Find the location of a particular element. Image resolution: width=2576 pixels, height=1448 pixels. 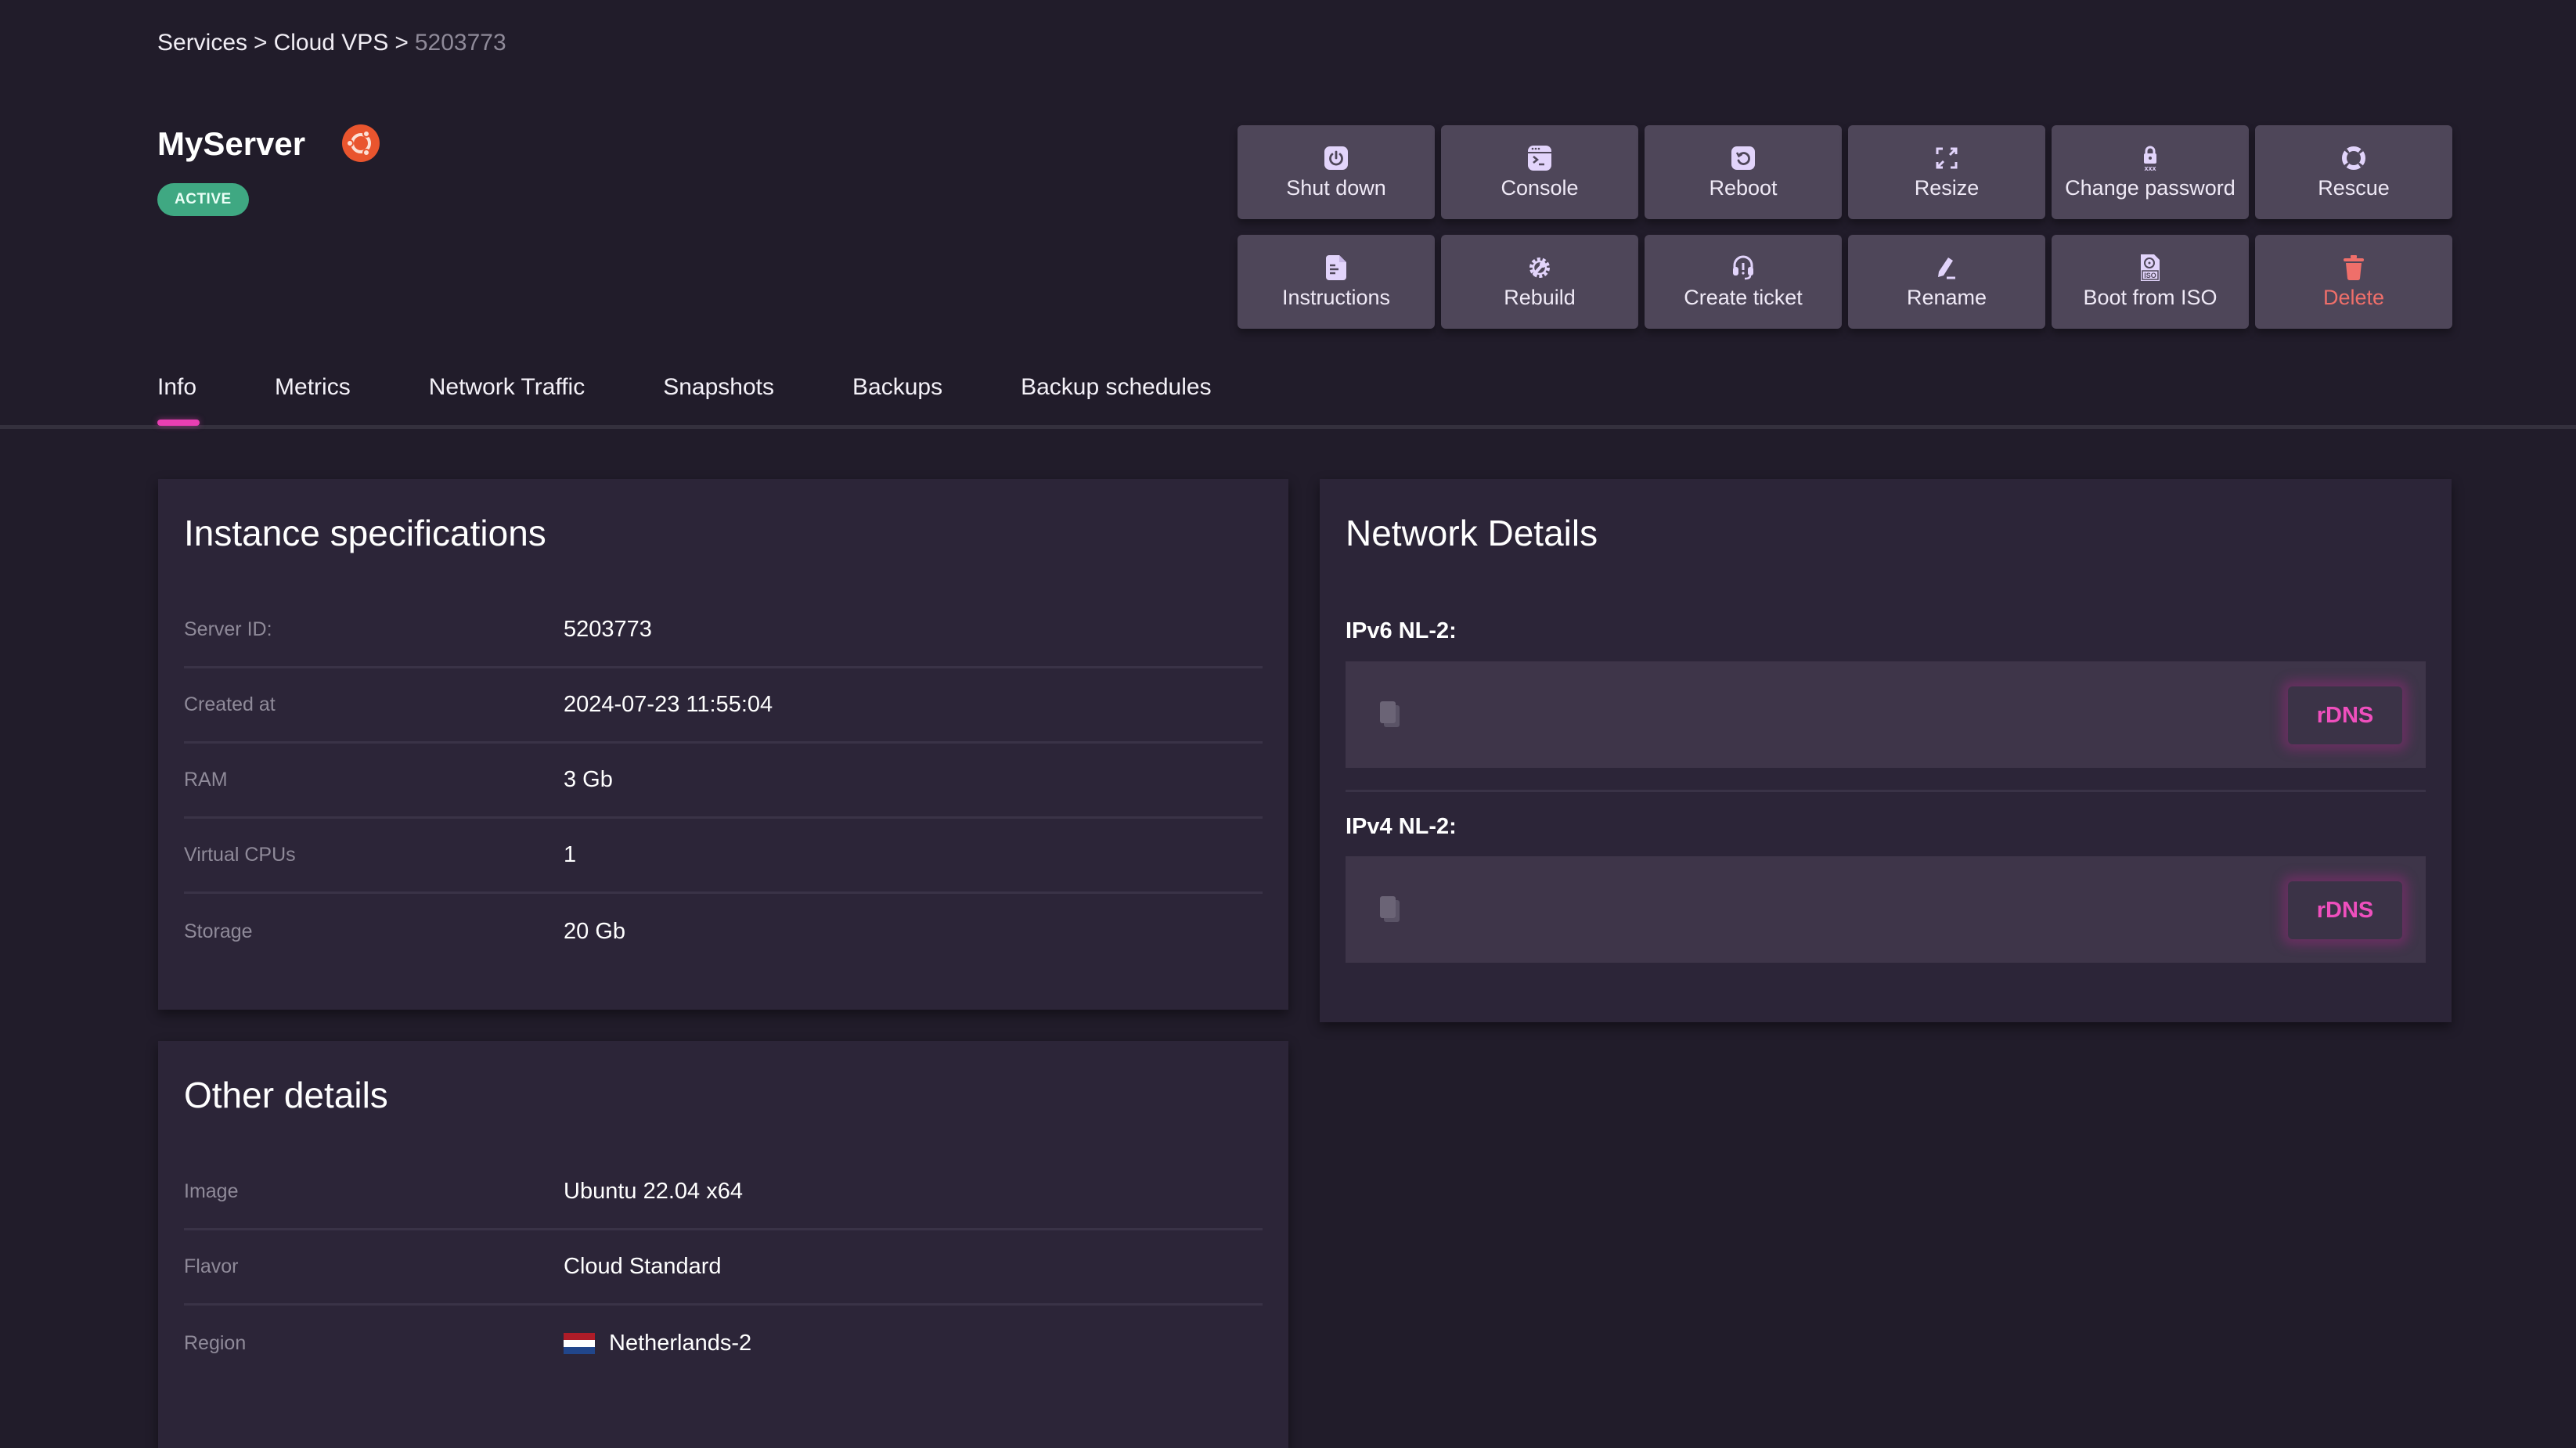

breadcrumb: Services > Cloud VPS >5203773 is located at coordinates (331, 43).